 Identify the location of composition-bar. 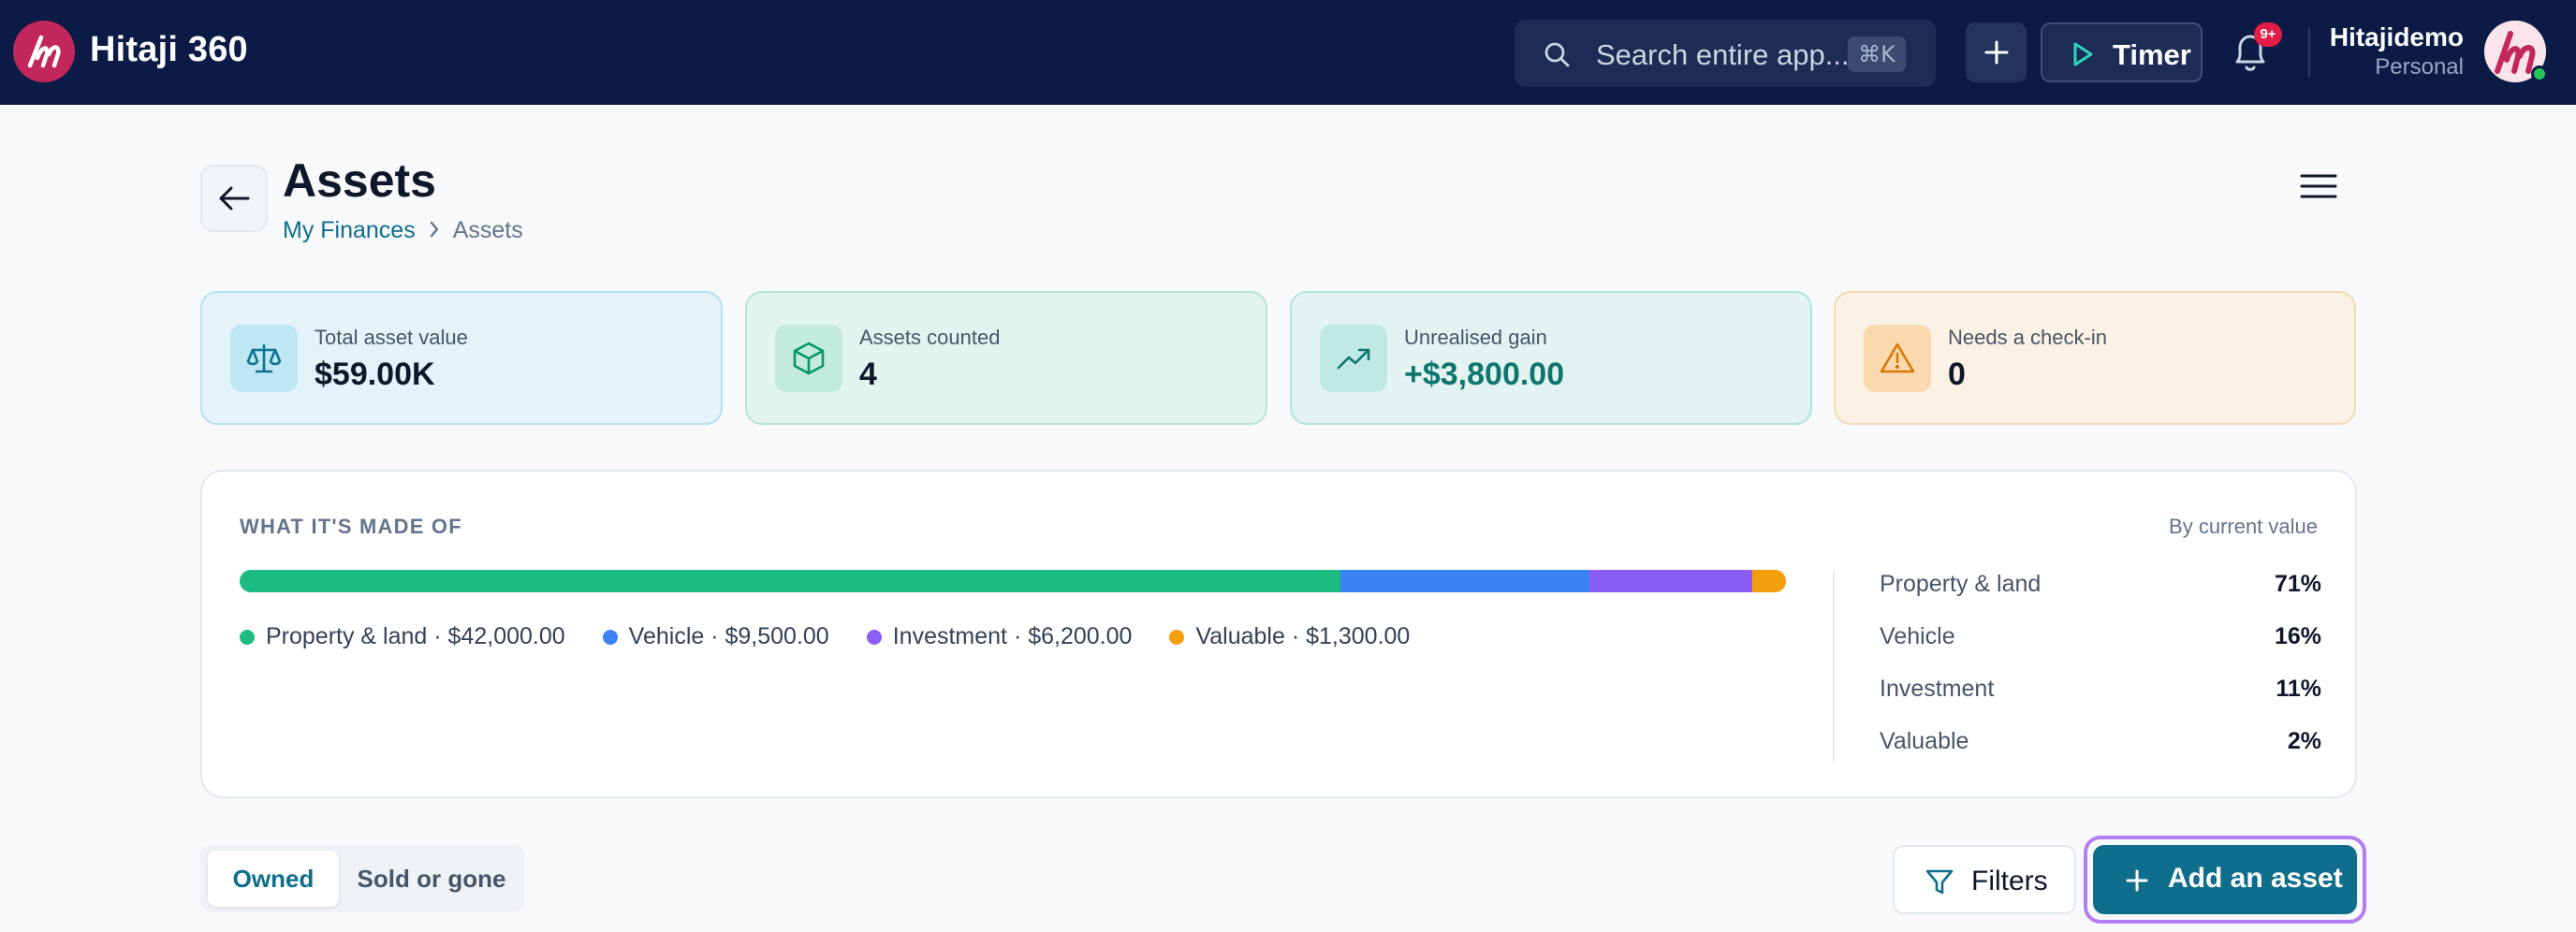
(1013, 581).